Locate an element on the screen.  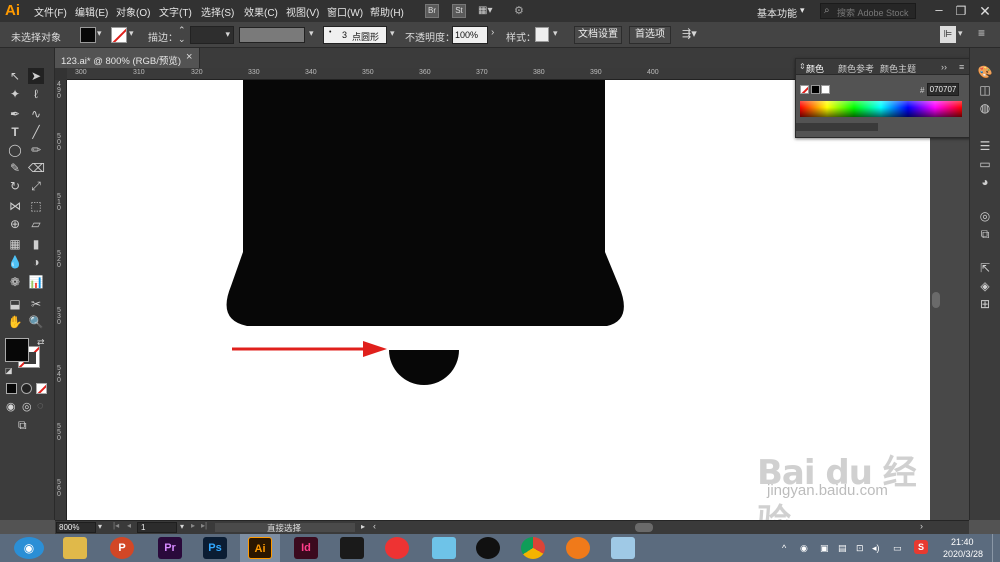
ellipse-tool-icon: ◯ is located at coordinates (15, 150).